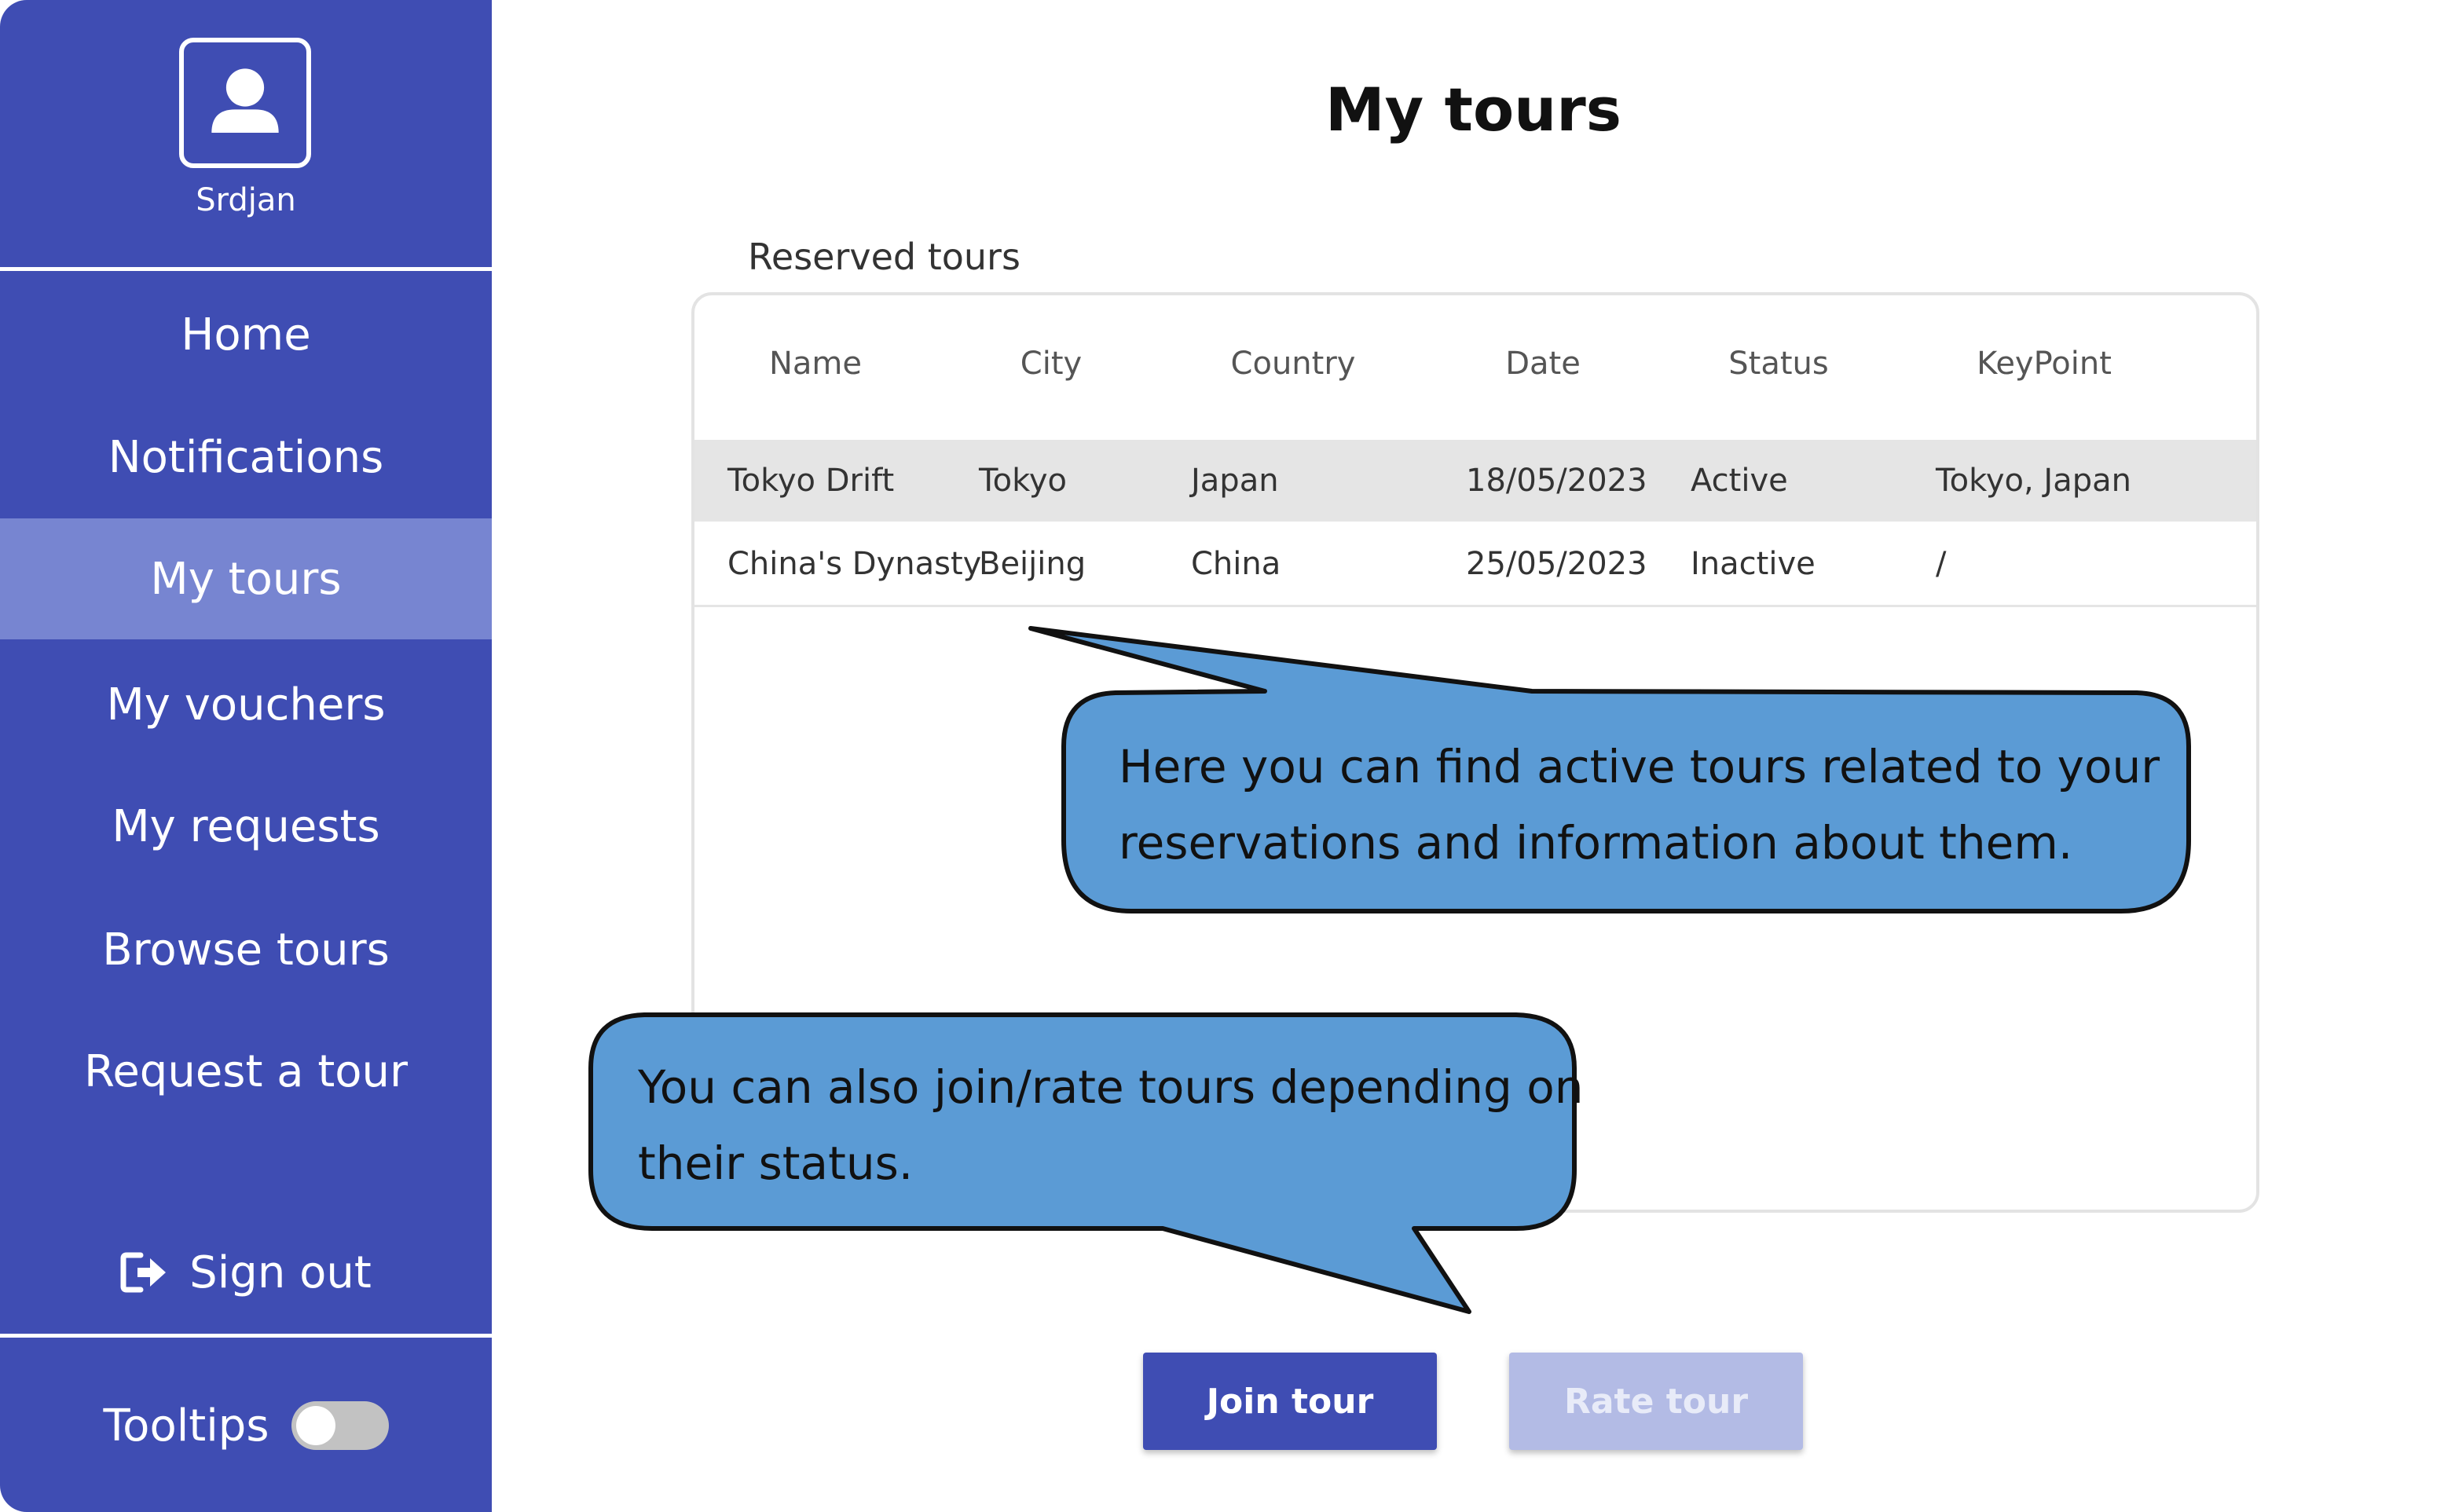 Image resolution: width=2455 pixels, height=1512 pixels. What do you see at coordinates (1290, 1401) in the screenshot?
I see `join-tour-button: Join tour` at bounding box center [1290, 1401].